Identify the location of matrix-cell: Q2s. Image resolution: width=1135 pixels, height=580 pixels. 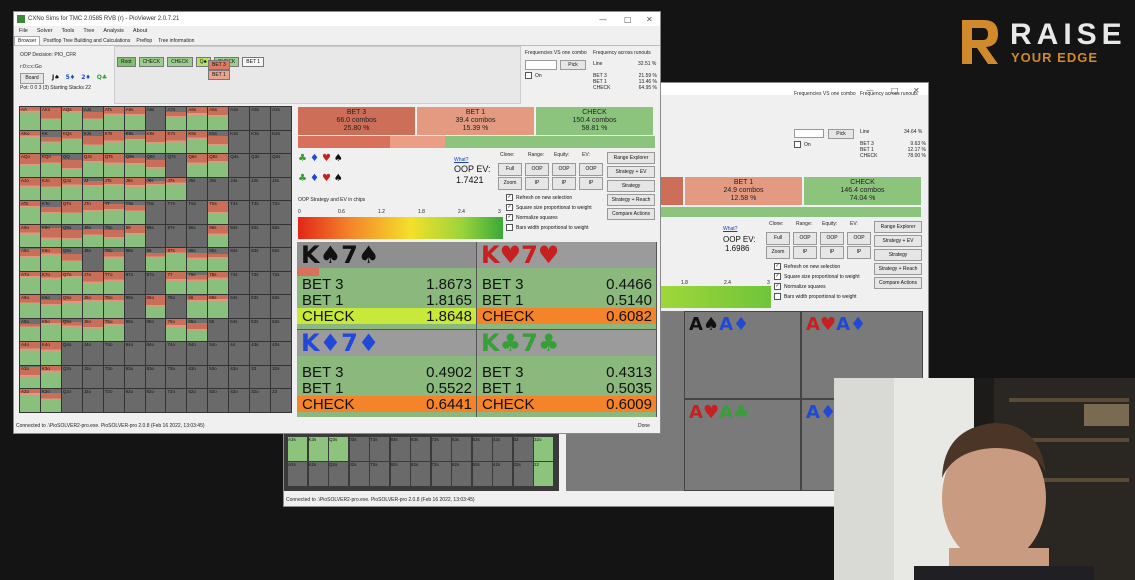
(338, 474).